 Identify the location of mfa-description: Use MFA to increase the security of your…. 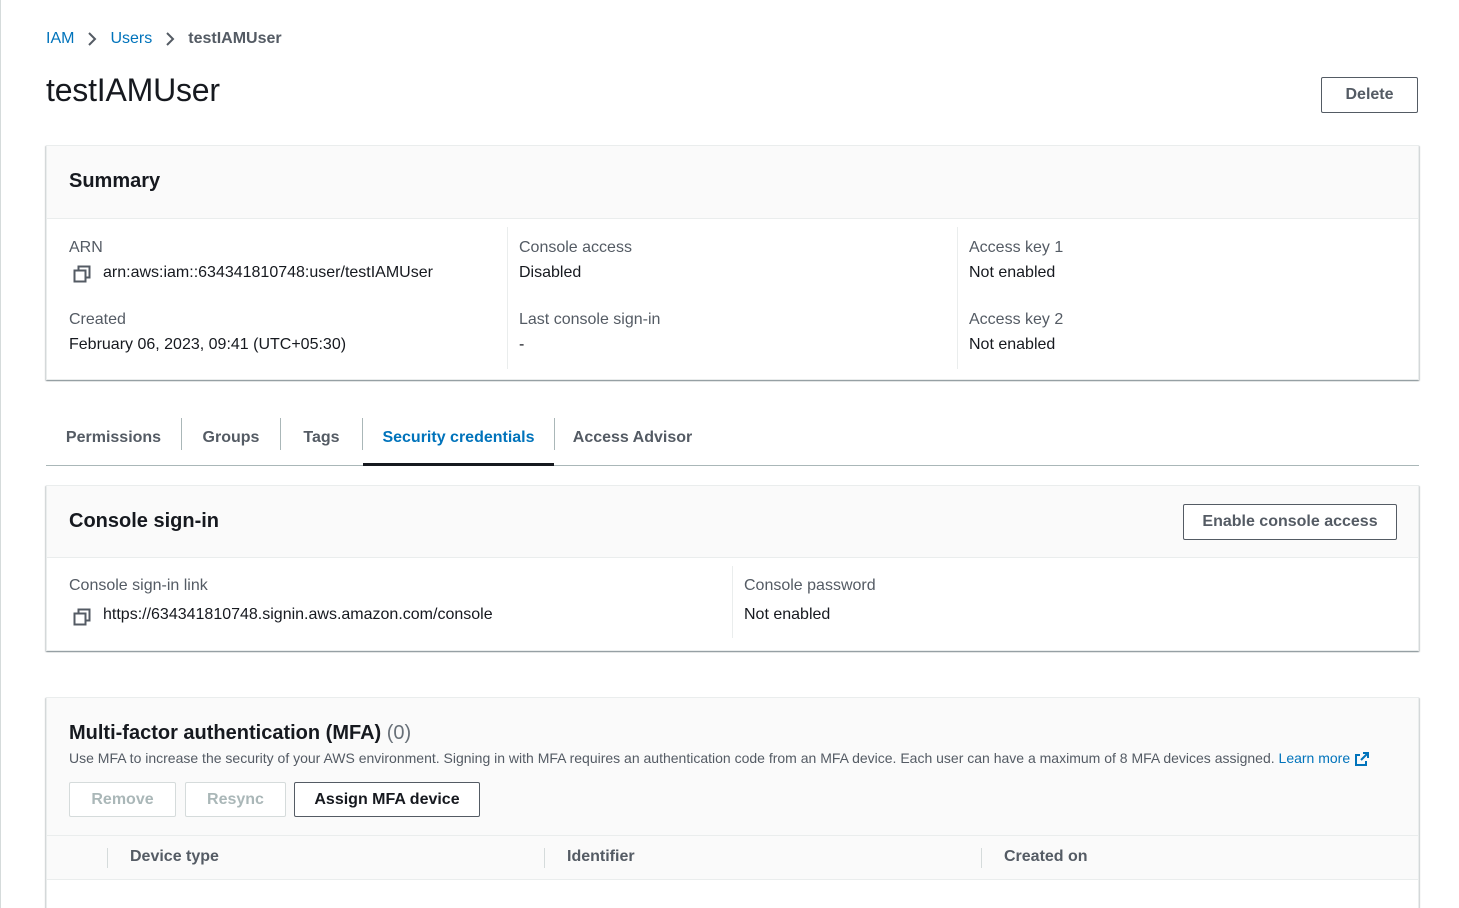
(719, 758).